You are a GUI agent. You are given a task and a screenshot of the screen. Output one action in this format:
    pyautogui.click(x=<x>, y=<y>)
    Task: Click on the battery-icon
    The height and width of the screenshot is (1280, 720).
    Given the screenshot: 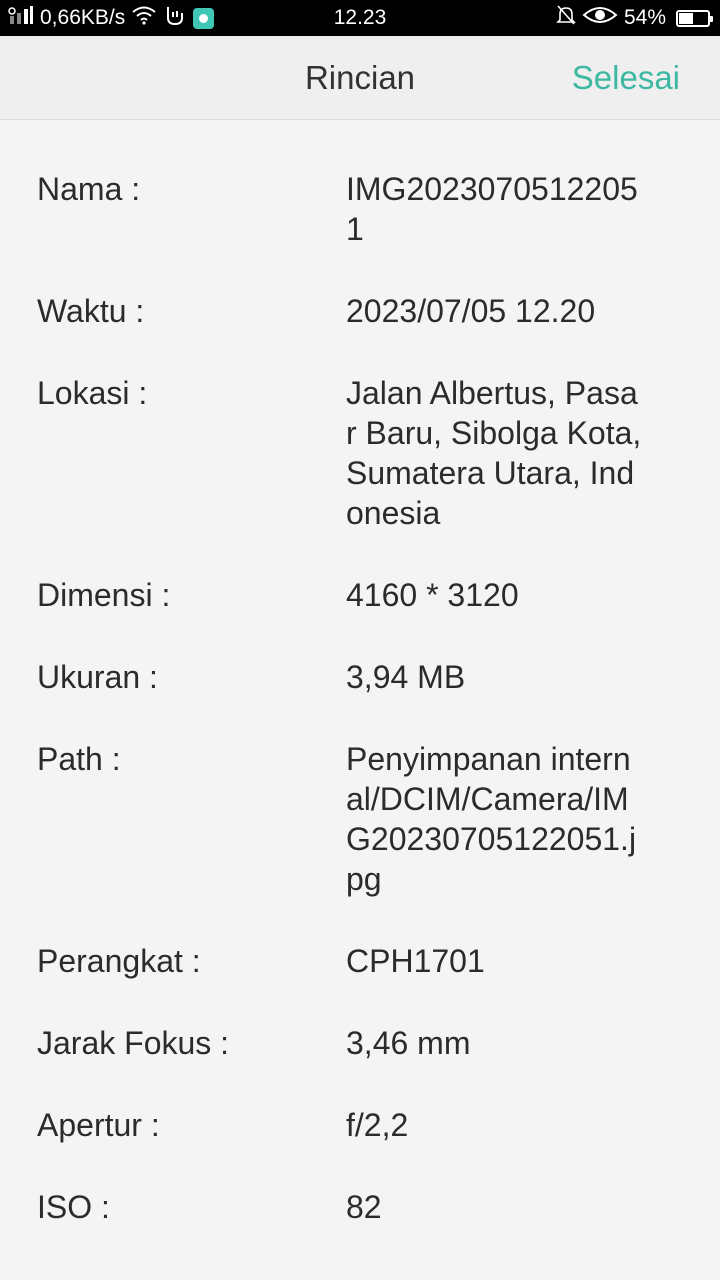 What is the action you would take?
    pyautogui.click(x=694, y=18)
    